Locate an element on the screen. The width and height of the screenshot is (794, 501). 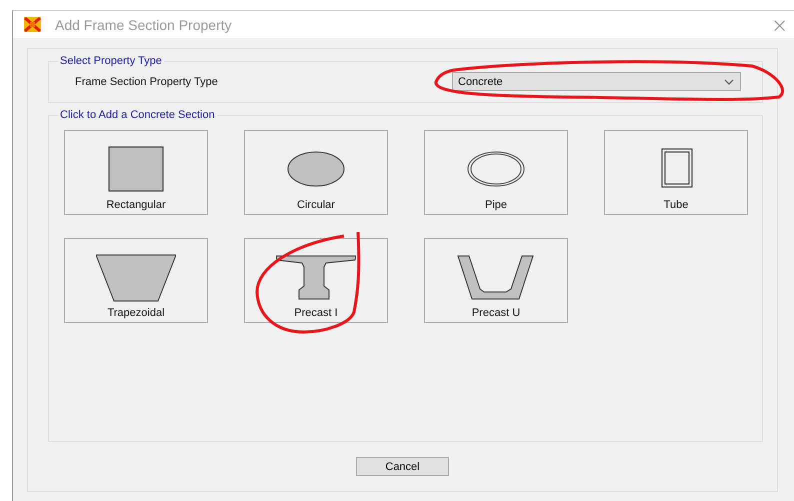
section-button: Circular is located at coordinates (316, 172).